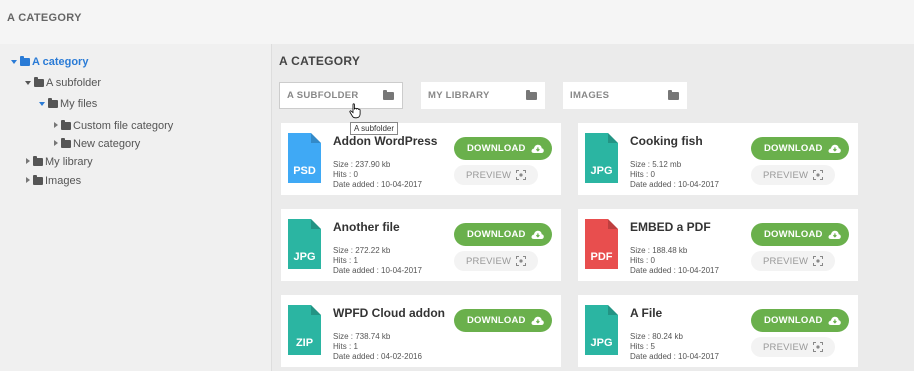 The image size is (914, 371). I want to click on tree-item-my-library: My library, so click(58, 162).